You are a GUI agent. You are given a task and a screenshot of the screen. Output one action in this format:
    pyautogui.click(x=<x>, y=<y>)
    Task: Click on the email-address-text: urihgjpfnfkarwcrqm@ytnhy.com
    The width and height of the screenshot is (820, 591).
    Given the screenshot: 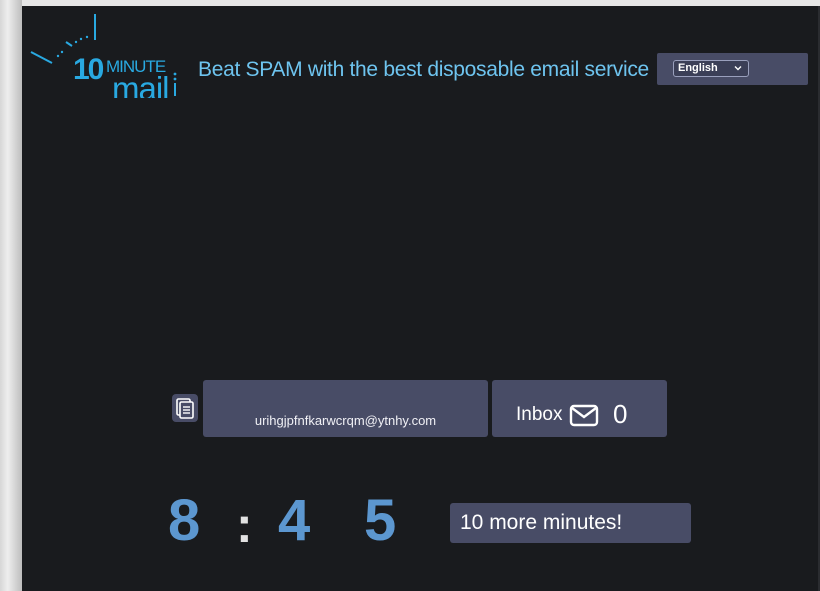 What is the action you would take?
    pyautogui.click(x=345, y=420)
    